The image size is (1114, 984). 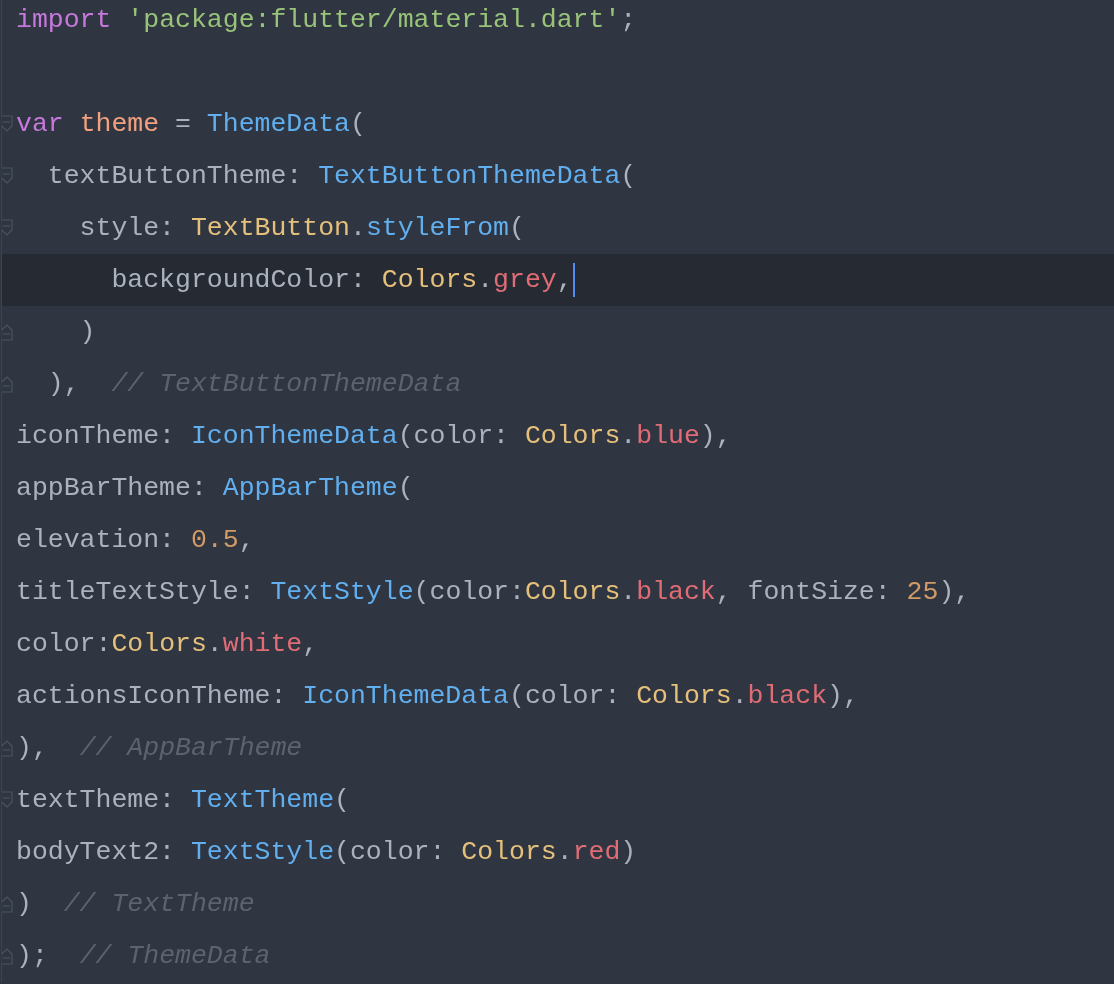 What do you see at coordinates (341, 280) in the screenshot?
I see `code-line: backgroundColor: Colors.grey,` at bounding box center [341, 280].